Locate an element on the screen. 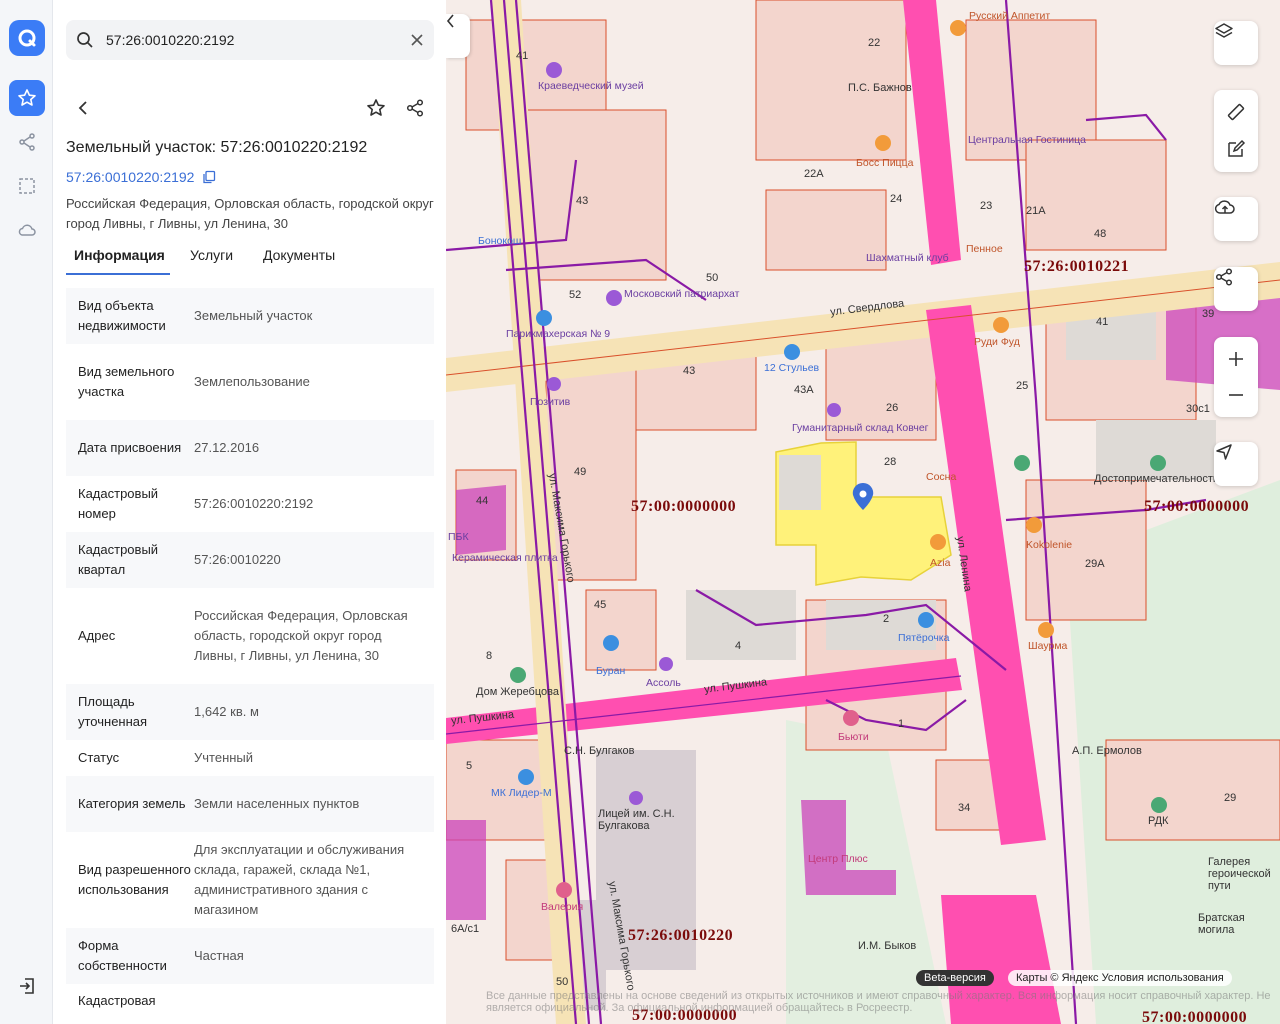  poi-label: Лицей им. С.Н. Булгакова is located at coordinates (636, 820).